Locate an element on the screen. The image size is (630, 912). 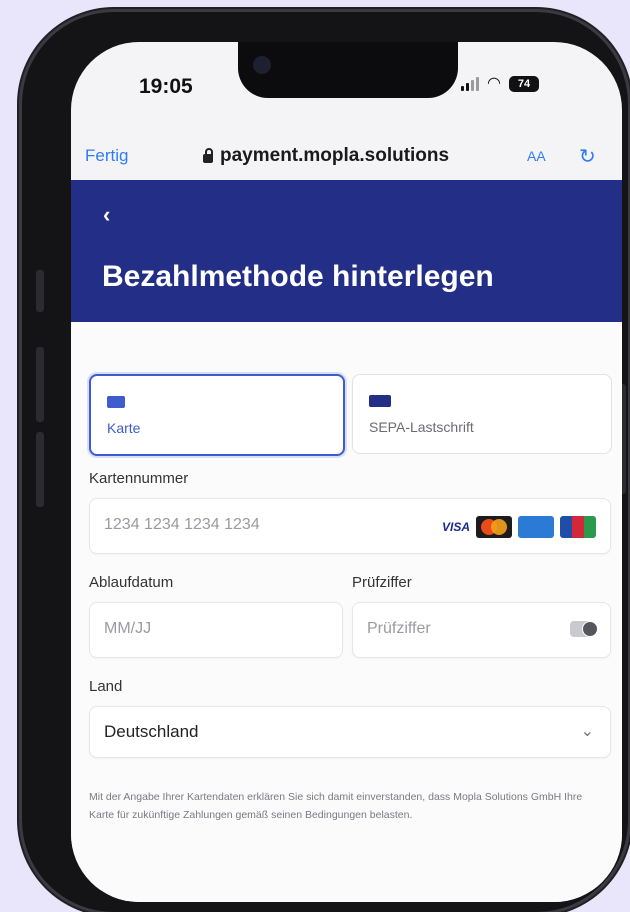
tab-card-label: Karte is located at coordinates (124, 428).